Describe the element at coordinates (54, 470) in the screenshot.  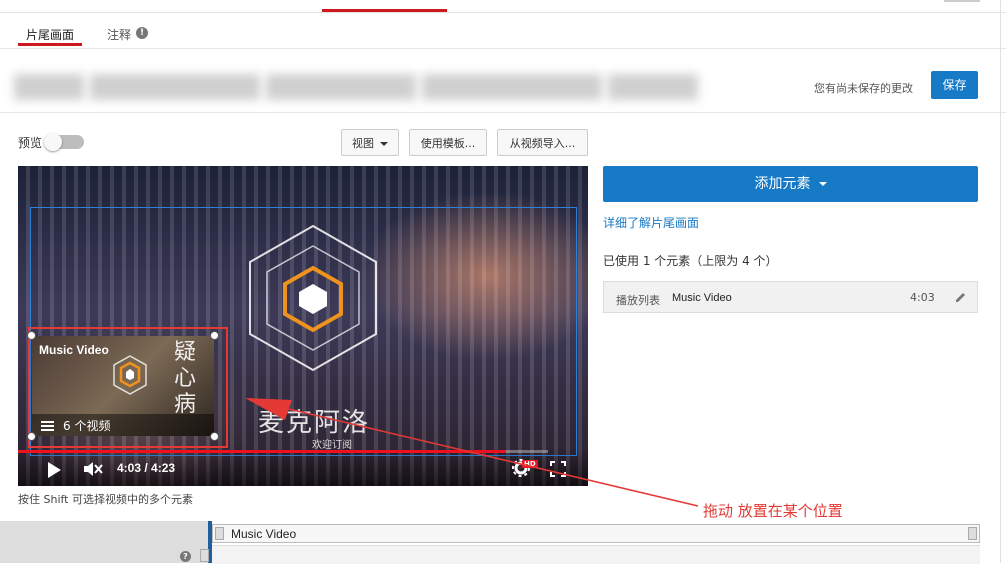
I see `play-icon` at that location.